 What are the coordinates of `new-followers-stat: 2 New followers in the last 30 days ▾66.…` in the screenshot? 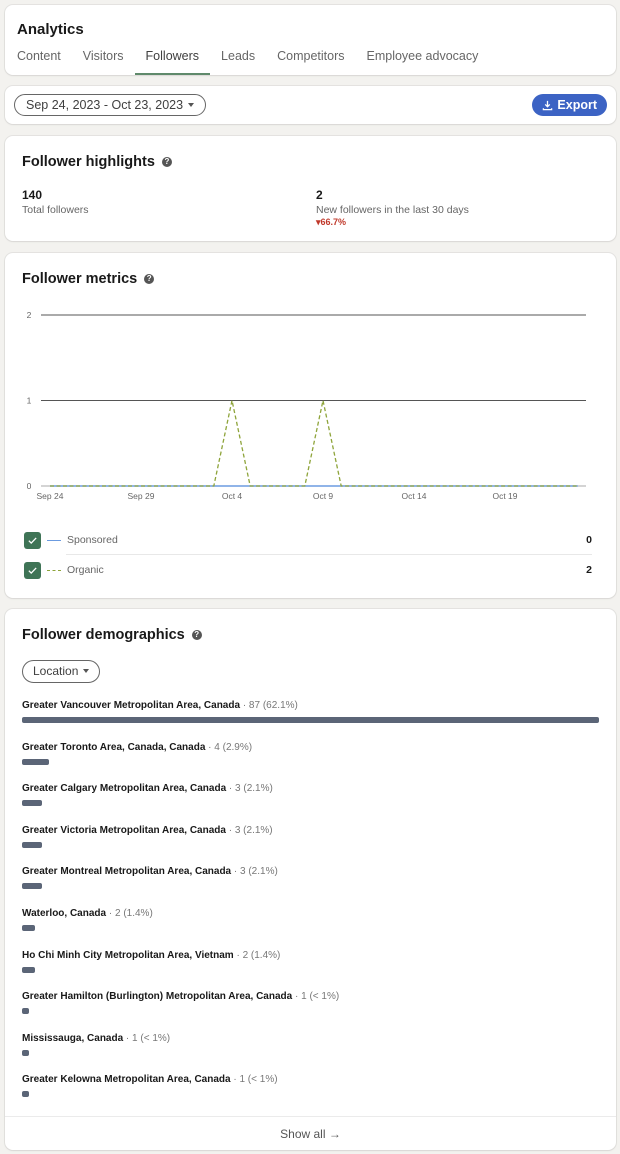 It's located at (392, 208).